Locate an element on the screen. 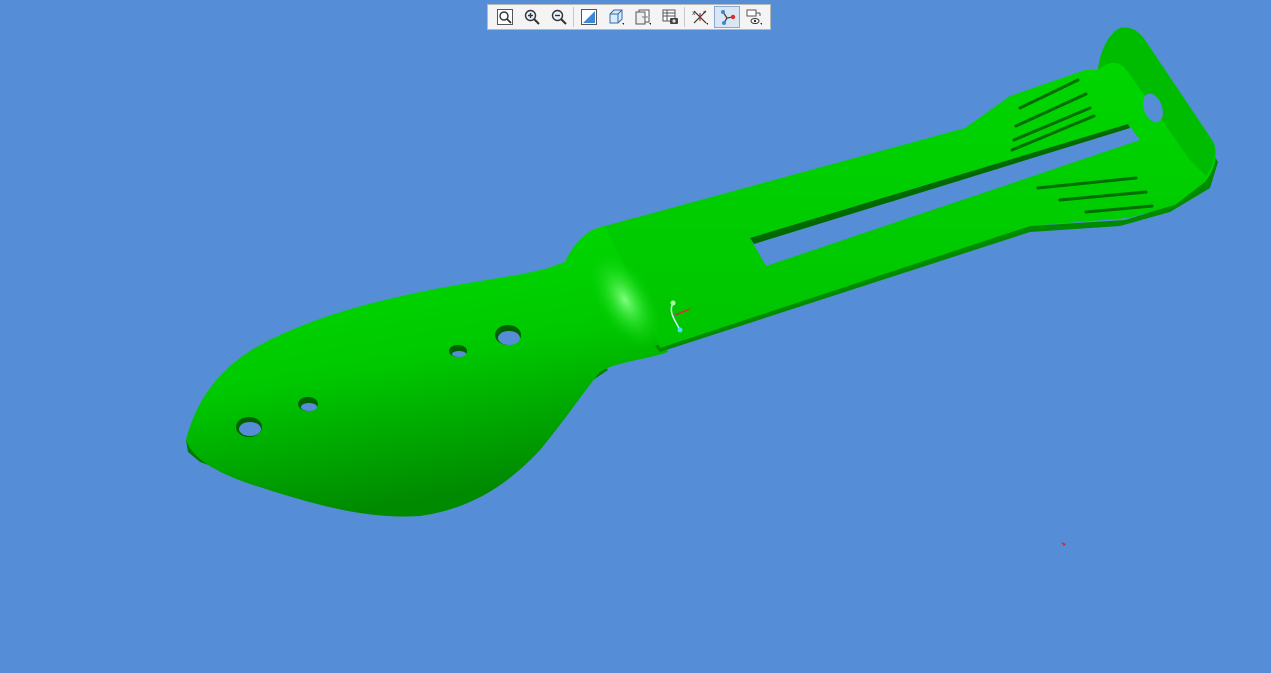 The width and height of the screenshot is (1271, 673). saved-views-icon is located at coordinates (643, 17).